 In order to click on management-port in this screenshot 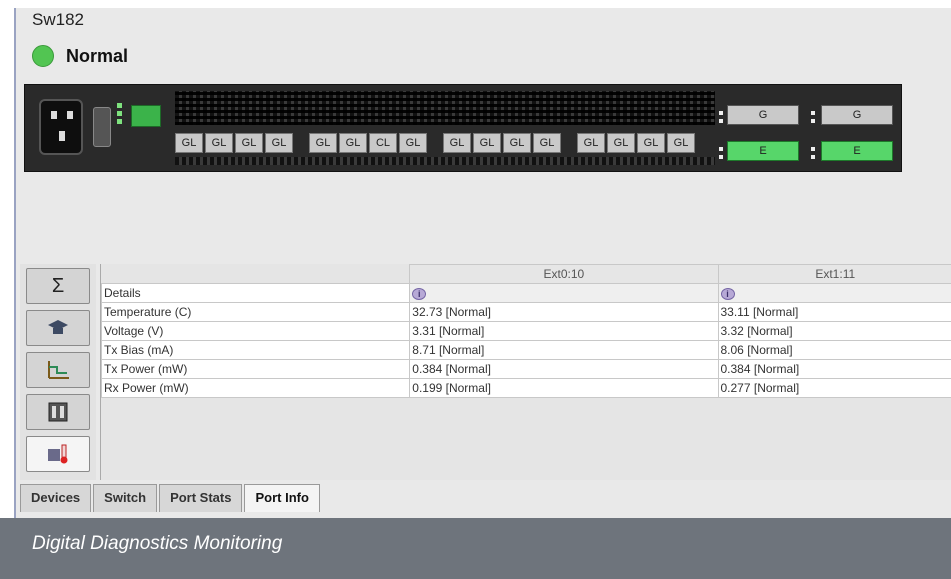, I will do `click(146, 116)`.